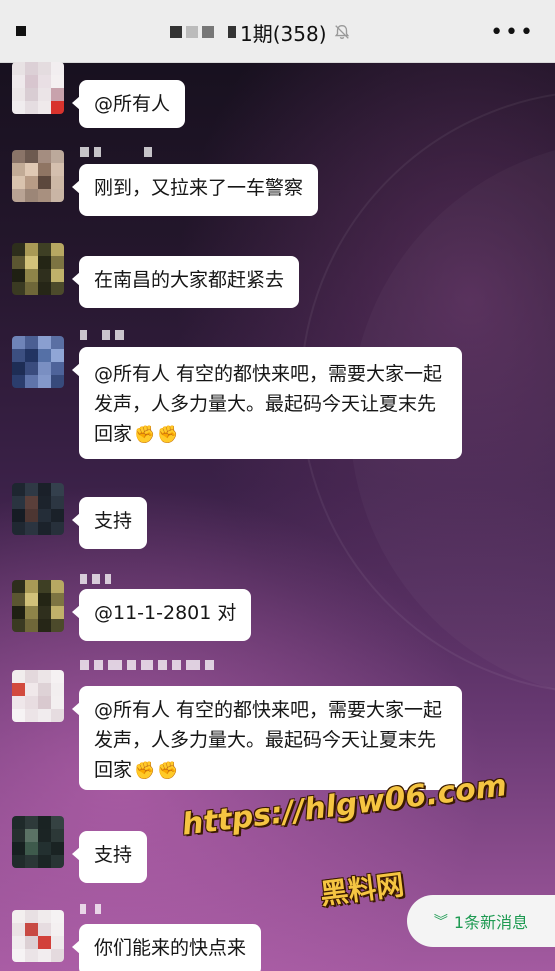 This screenshot has height=971, width=555. Describe the element at coordinates (283, 33) in the screenshot. I see `group-title: 1期(358)` at that location.